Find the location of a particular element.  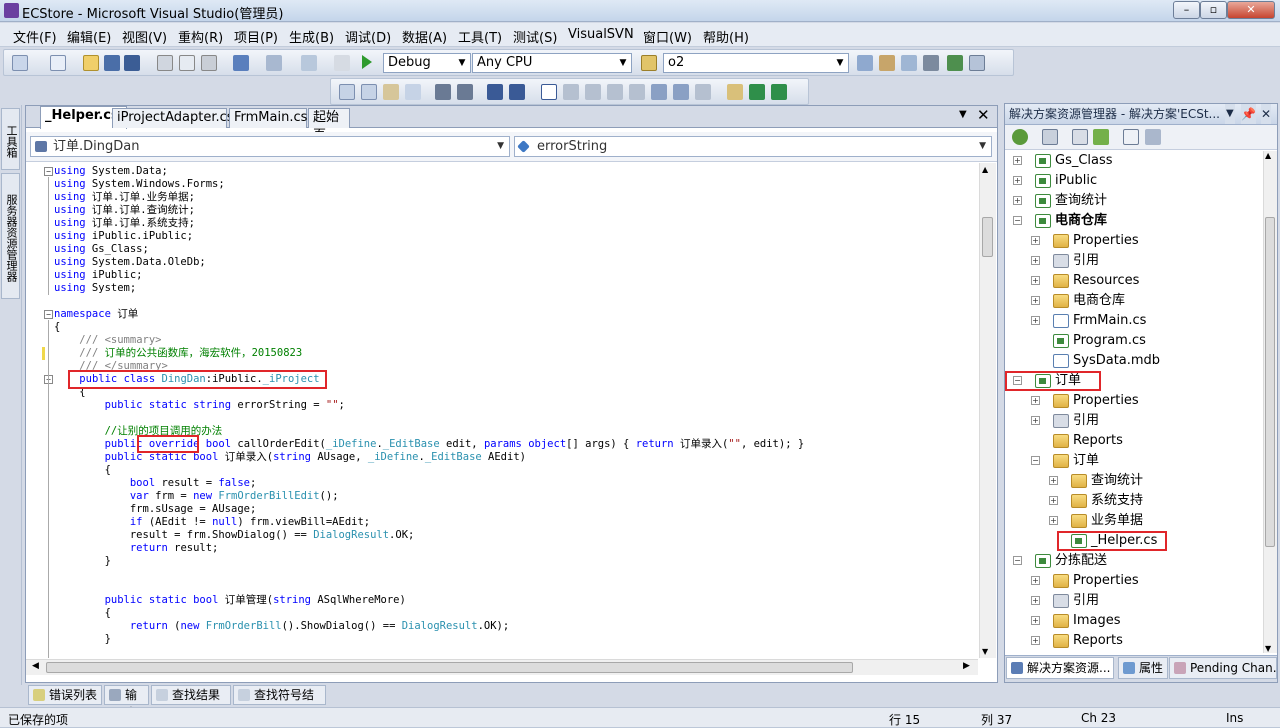

show-all-files-icon is located at coordinates (1050, 137).